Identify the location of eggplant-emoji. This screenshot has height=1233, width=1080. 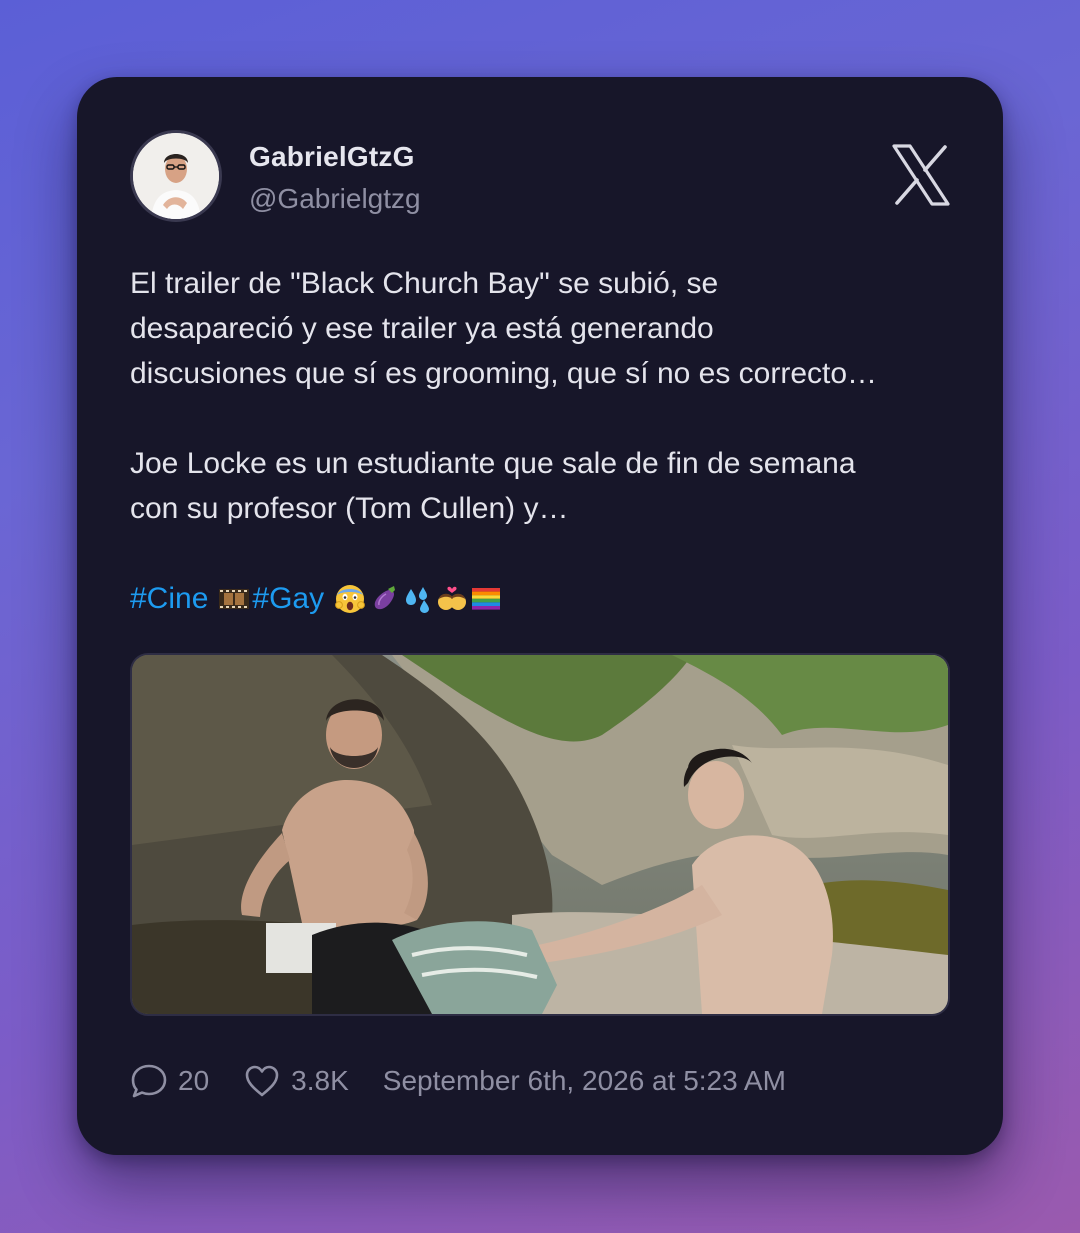
(385, 597).